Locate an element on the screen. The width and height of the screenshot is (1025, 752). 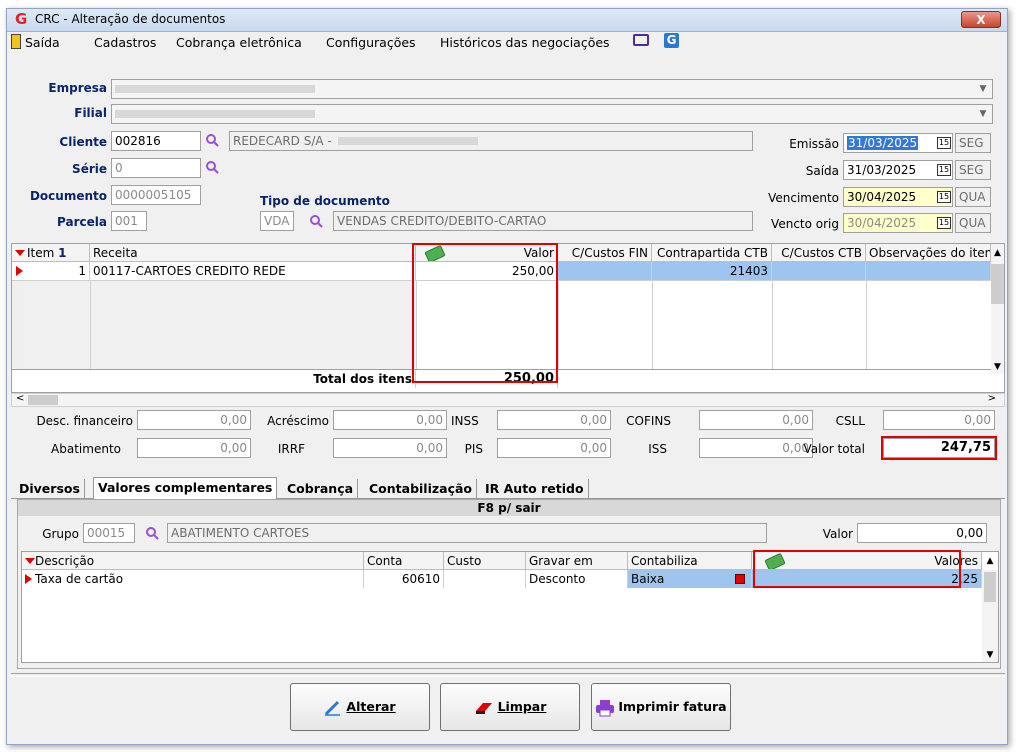
desc-financeiro-field: 0,00 is located at coordinates (194, 420).